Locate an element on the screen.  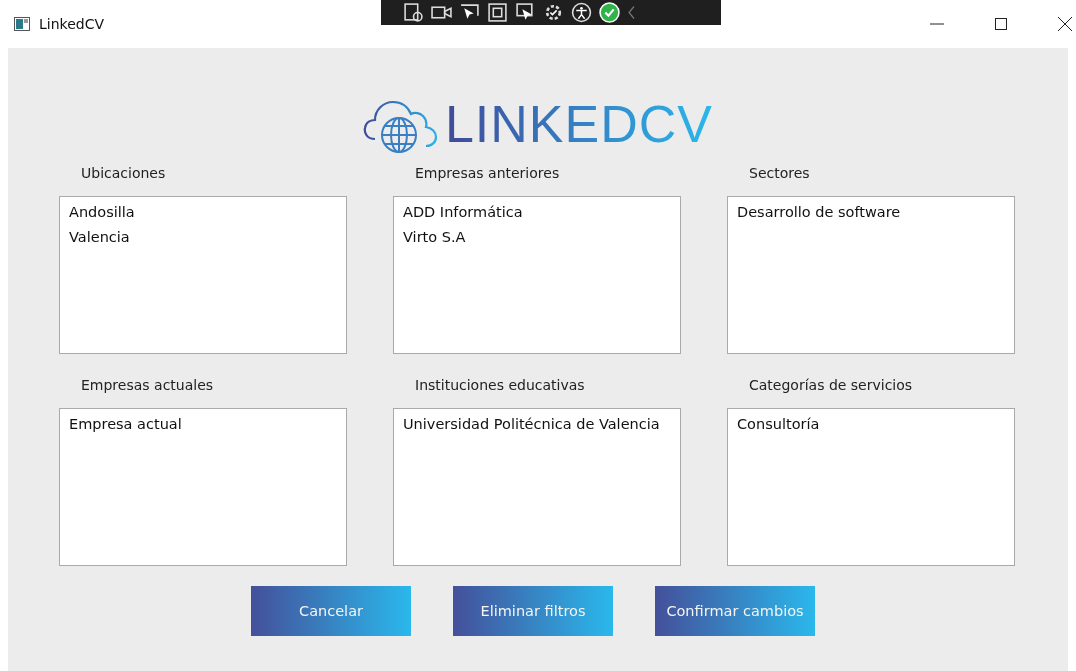
action-button: Cancelar is located at coordinates (331, 611).